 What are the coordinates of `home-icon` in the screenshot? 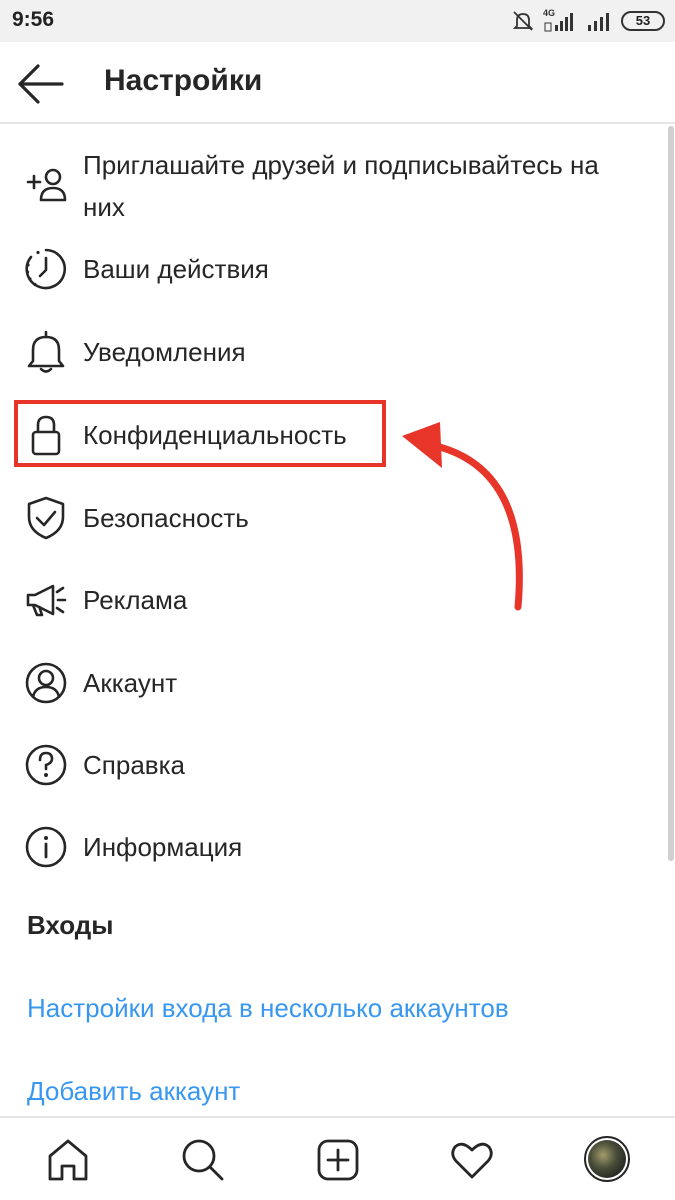 It's located at (68, 1160).